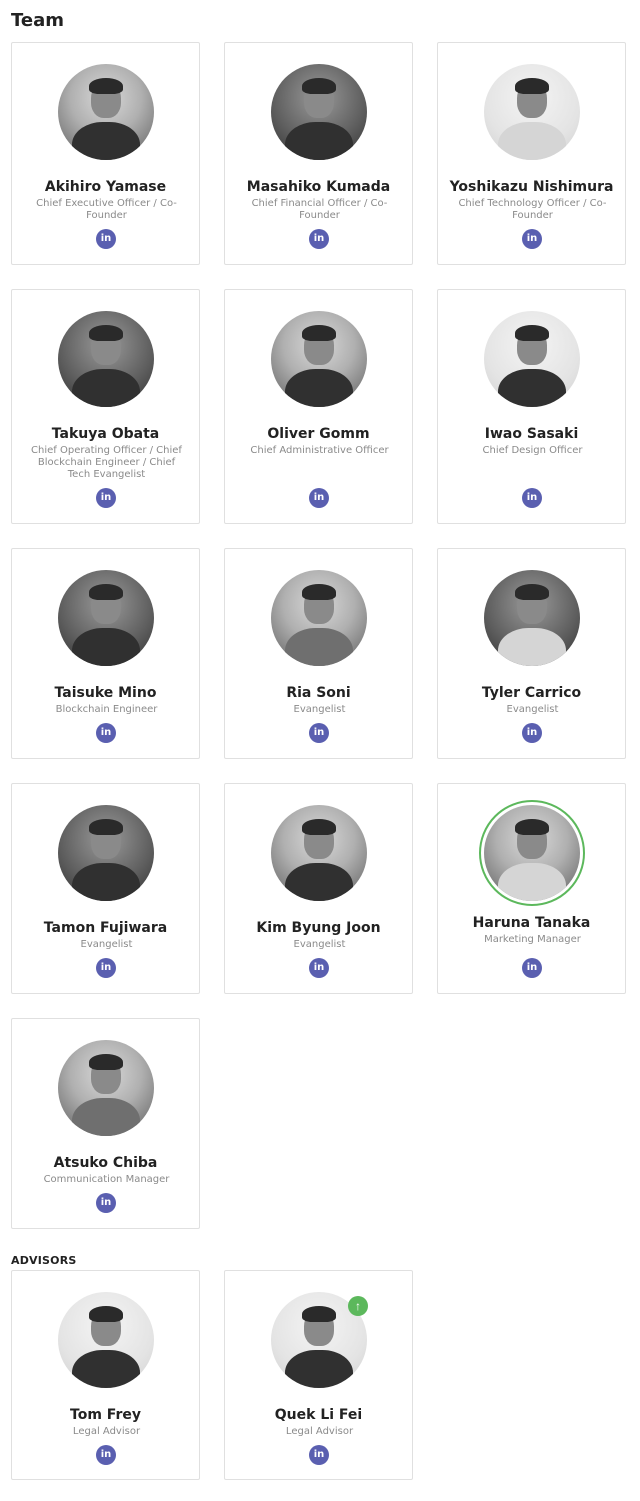 Image resolution: width=640 pixels, height=1501 pixels. Describe the element at coordinates (37, 20) in the screenshot. I see `team-heading: Team` at that location.